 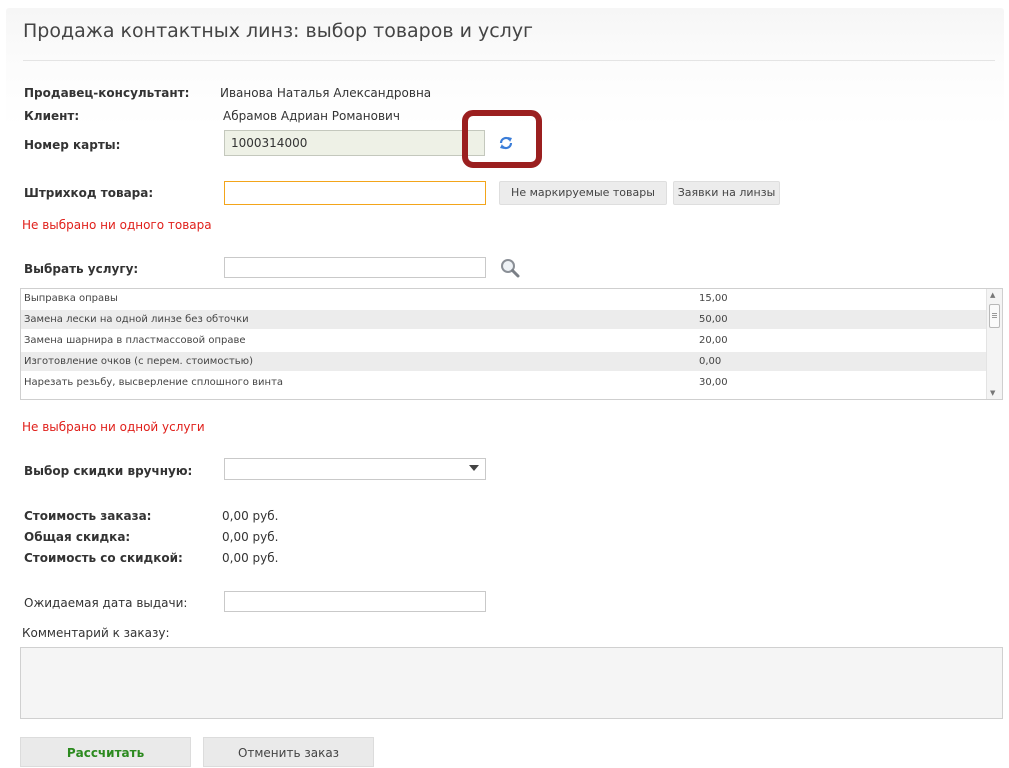 I want to click on service-name: Замена шарнира в пластмассовой оправе, so click(x=135, y=340).